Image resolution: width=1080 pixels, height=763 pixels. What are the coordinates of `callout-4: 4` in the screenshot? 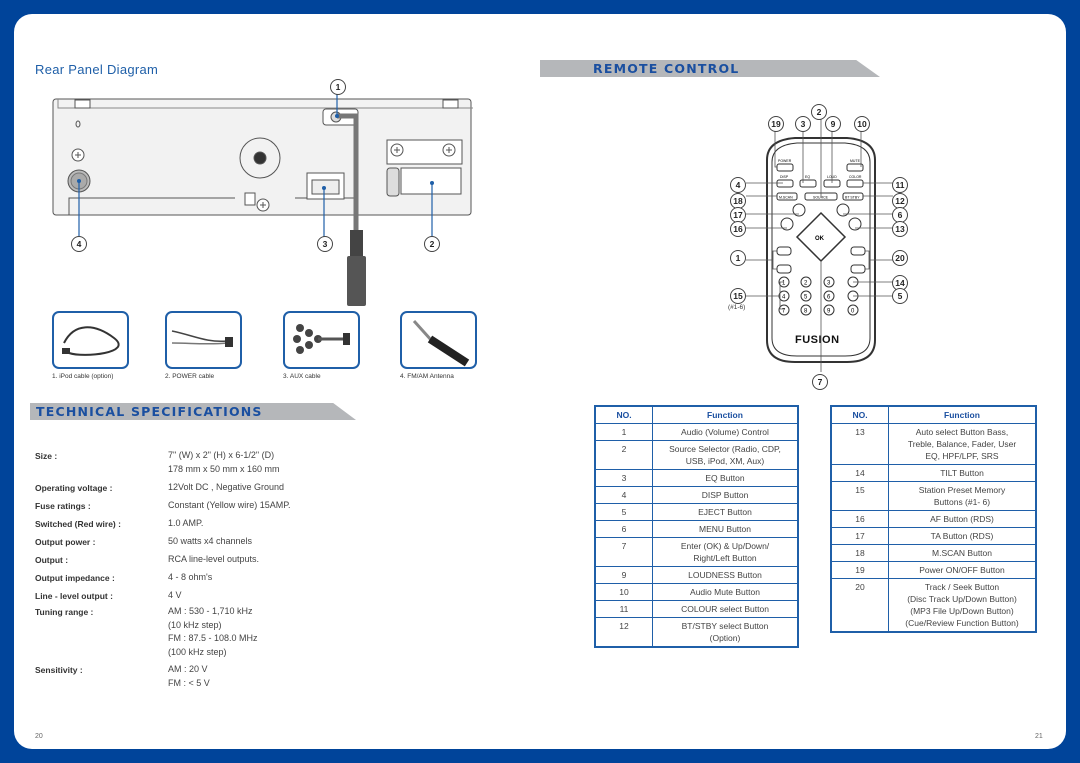 It's located at (79, 244).